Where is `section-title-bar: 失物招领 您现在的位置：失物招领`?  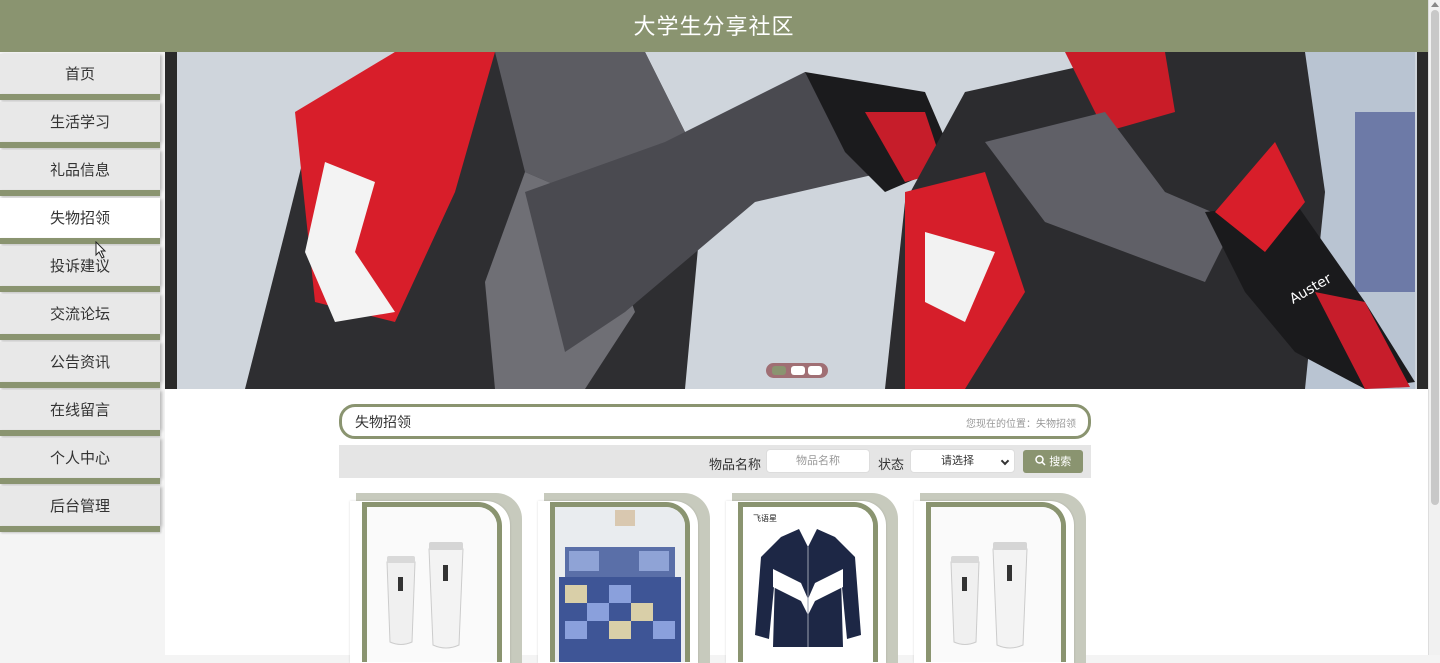
section-title-bar: 失物招领 您现在的位置：失物招领 is located at coordinates (715, 421).